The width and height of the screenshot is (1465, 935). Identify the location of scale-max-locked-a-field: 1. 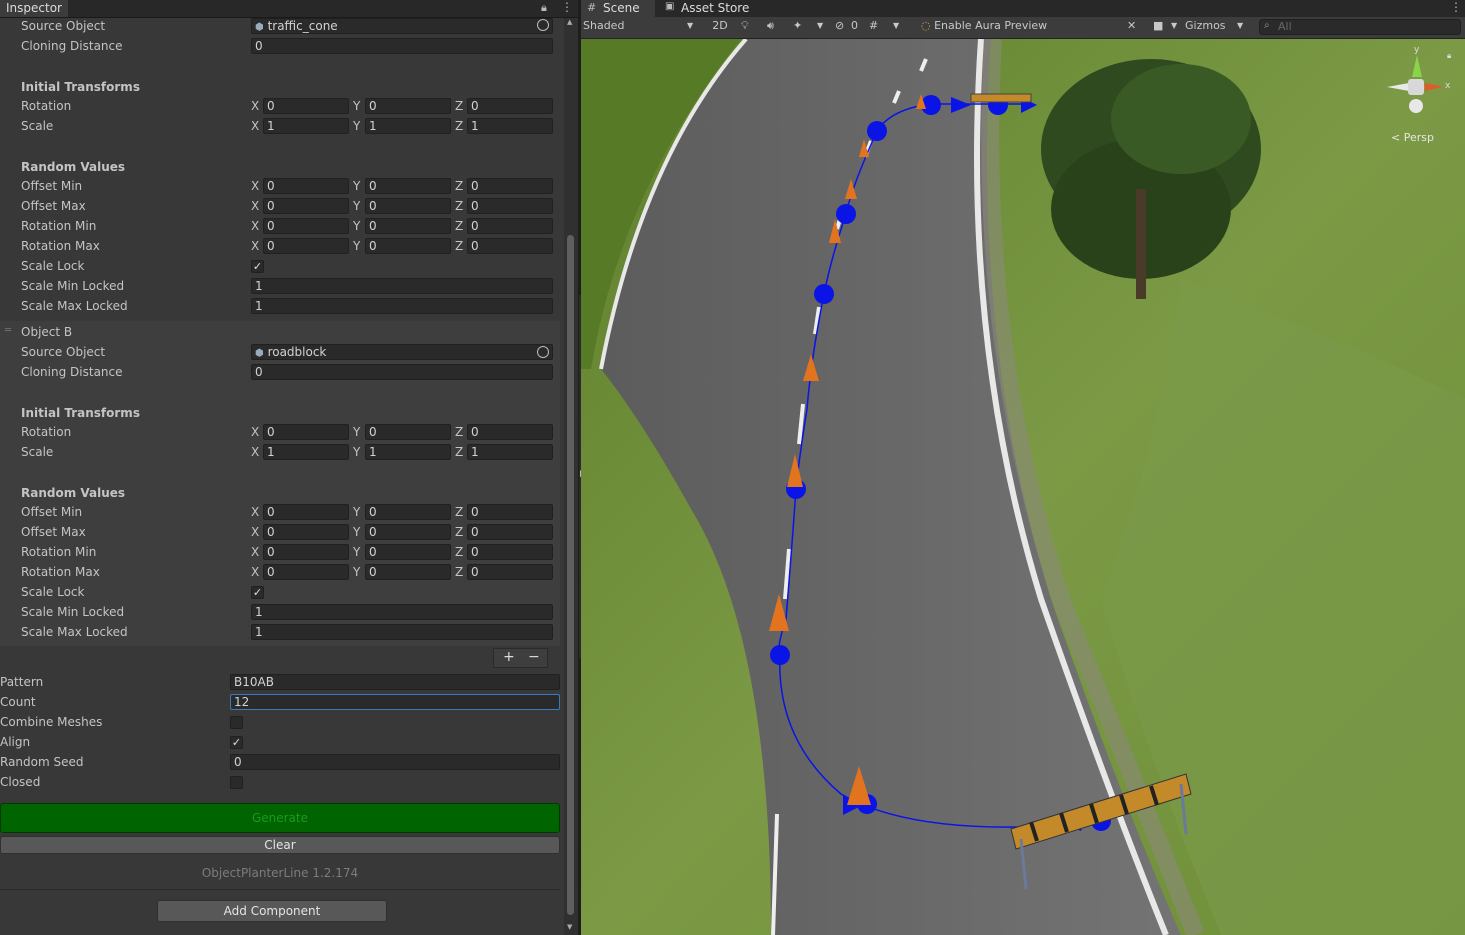
(402, 306).